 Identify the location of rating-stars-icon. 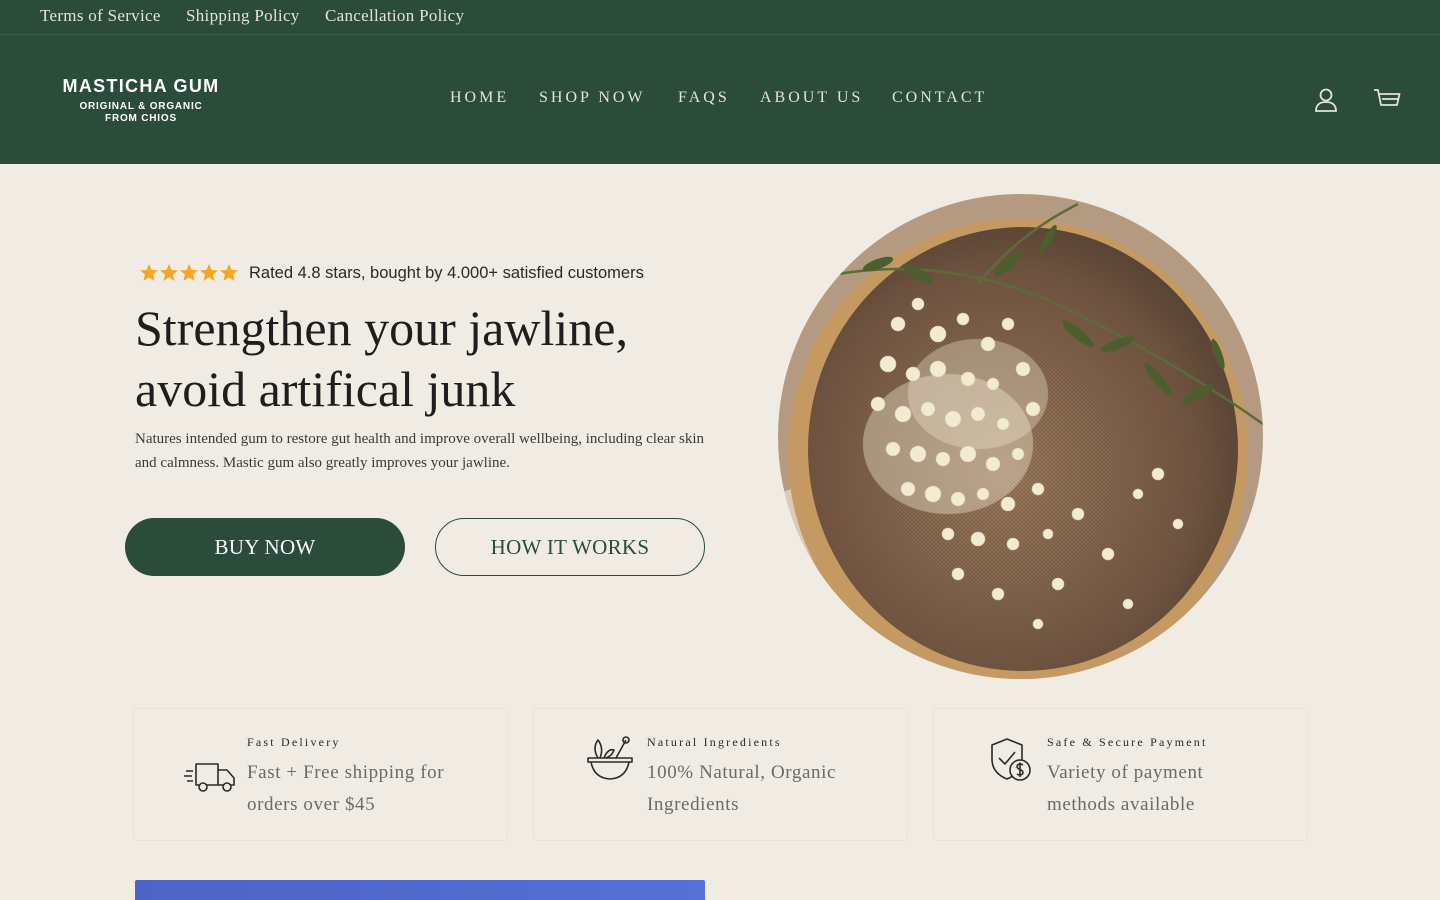
(189, 273).